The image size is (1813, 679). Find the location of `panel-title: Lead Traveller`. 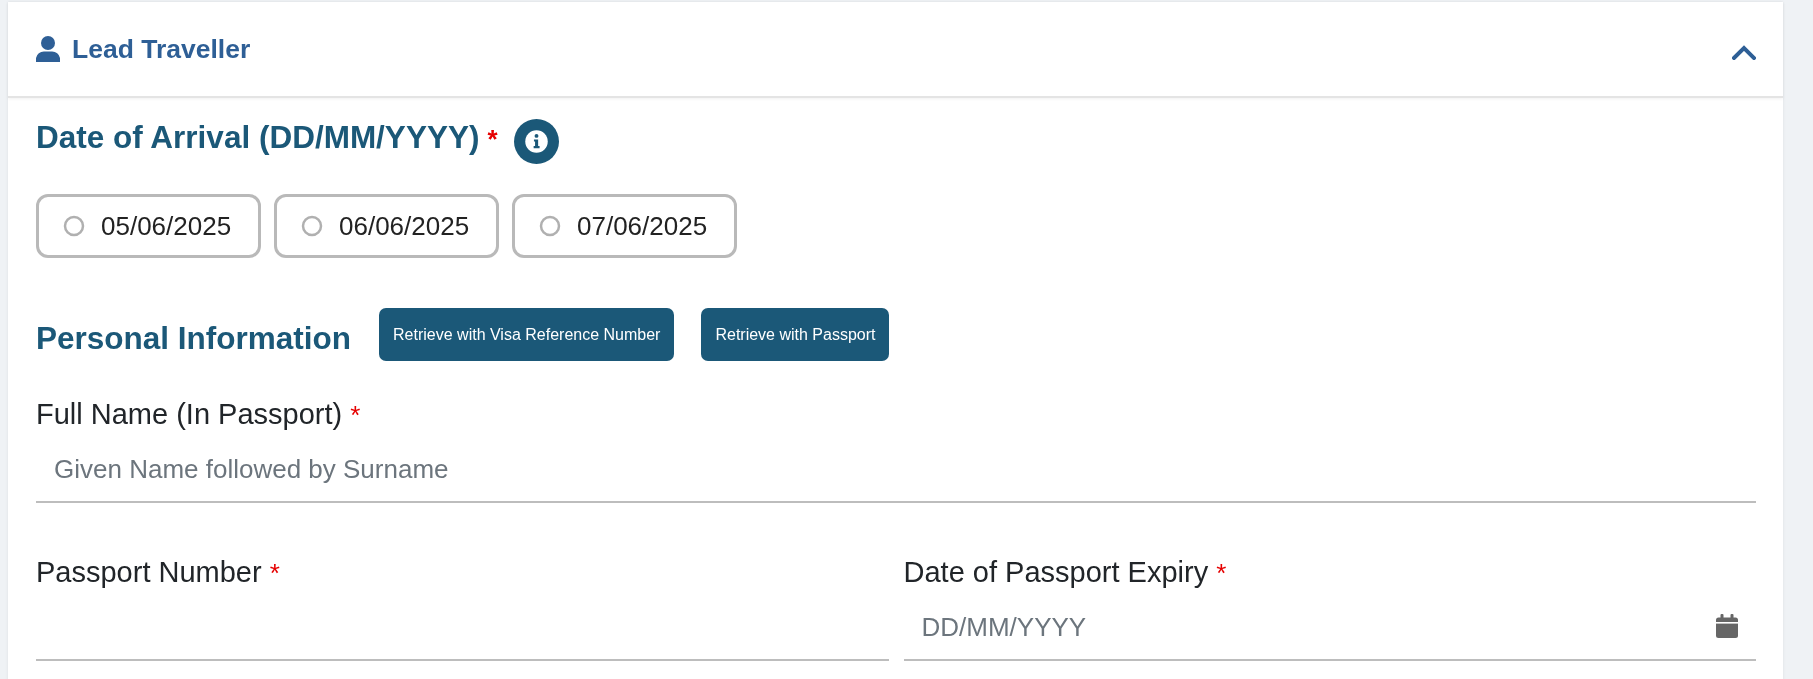

panel-title: Lead Traveller is located at coordinates (161, 49).